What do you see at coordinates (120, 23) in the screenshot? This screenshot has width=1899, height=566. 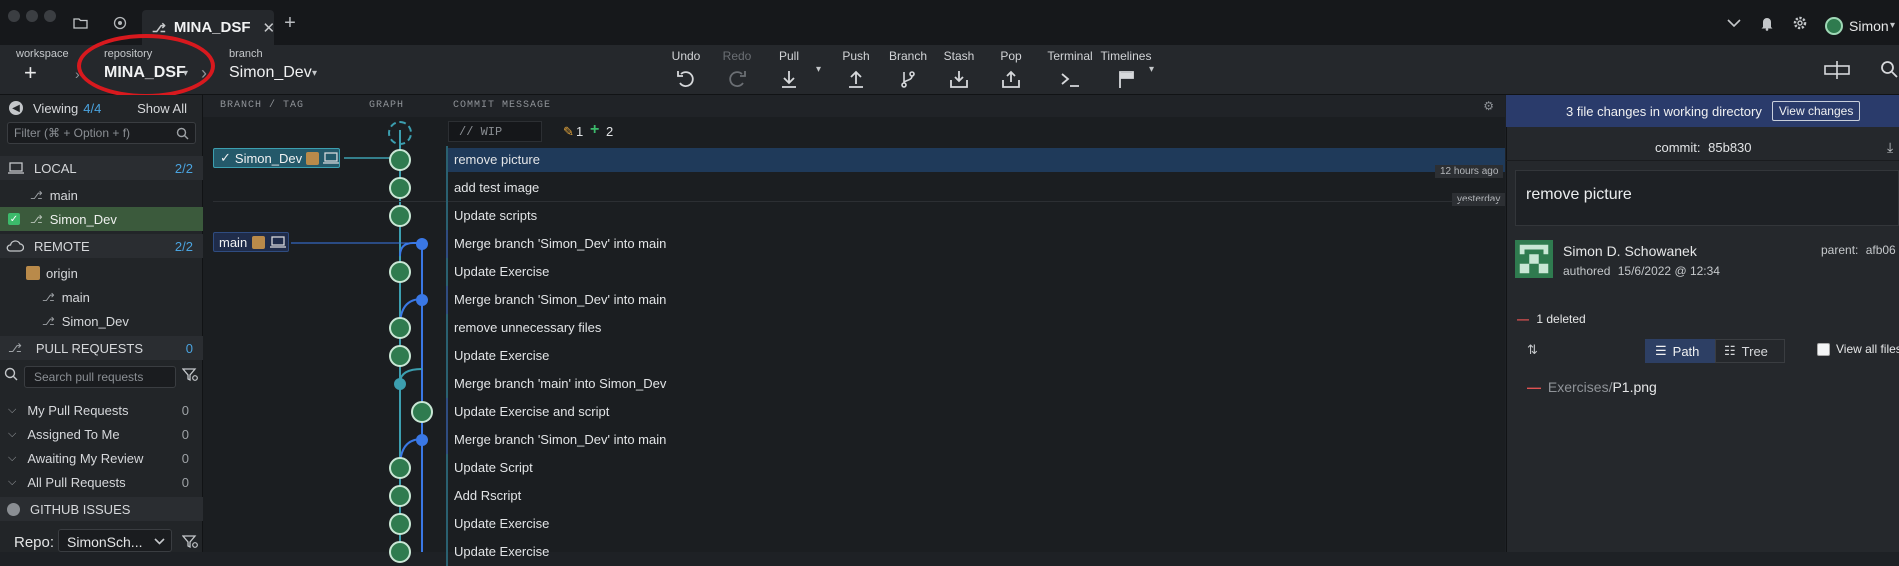 I see `repo-tab-icon` at bounding box center [120, 23].